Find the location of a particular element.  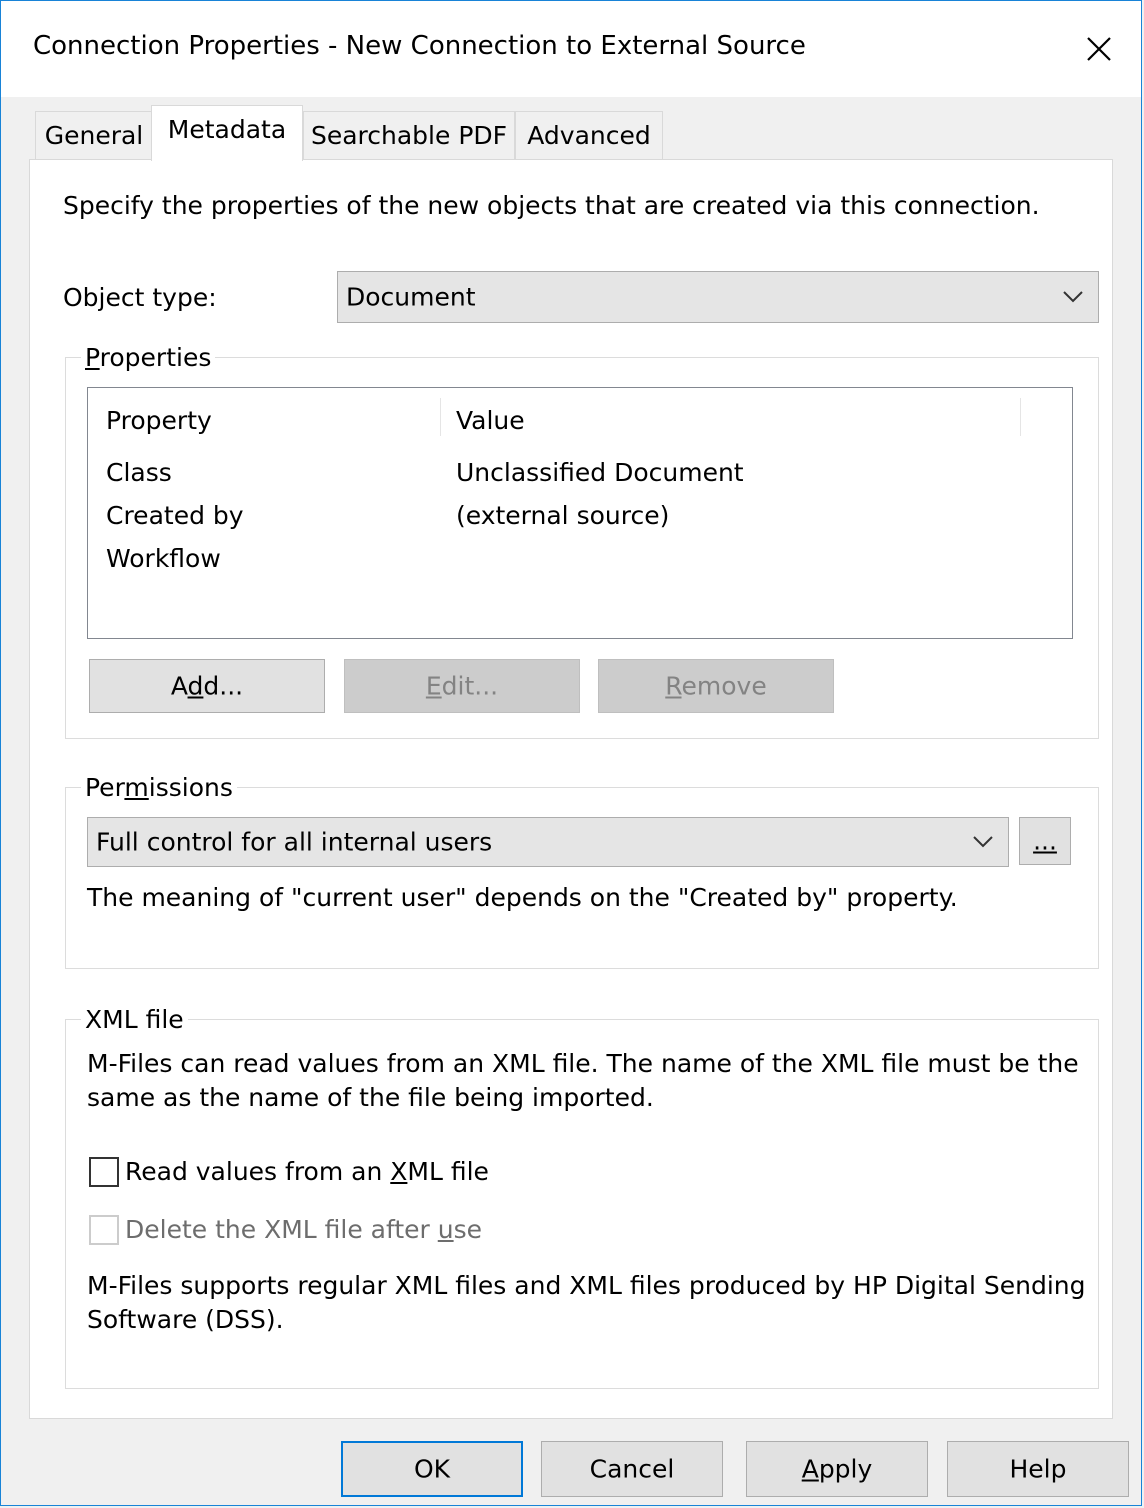

permissions-select: Full control for all internal users is located at coordinates (548, 842).